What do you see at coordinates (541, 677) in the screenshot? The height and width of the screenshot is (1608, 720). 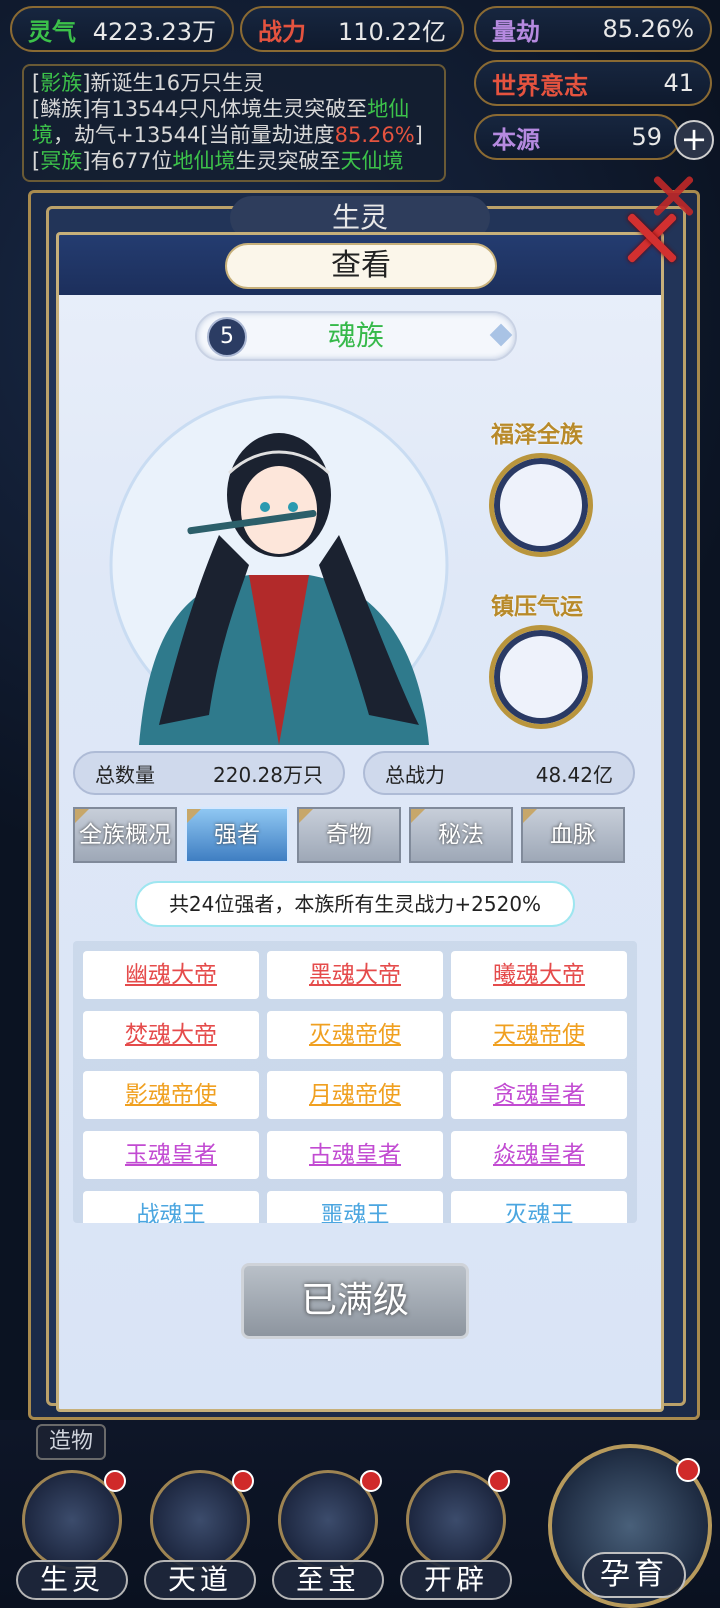 I see `suppress-slot` at bounding box center [541, 677].